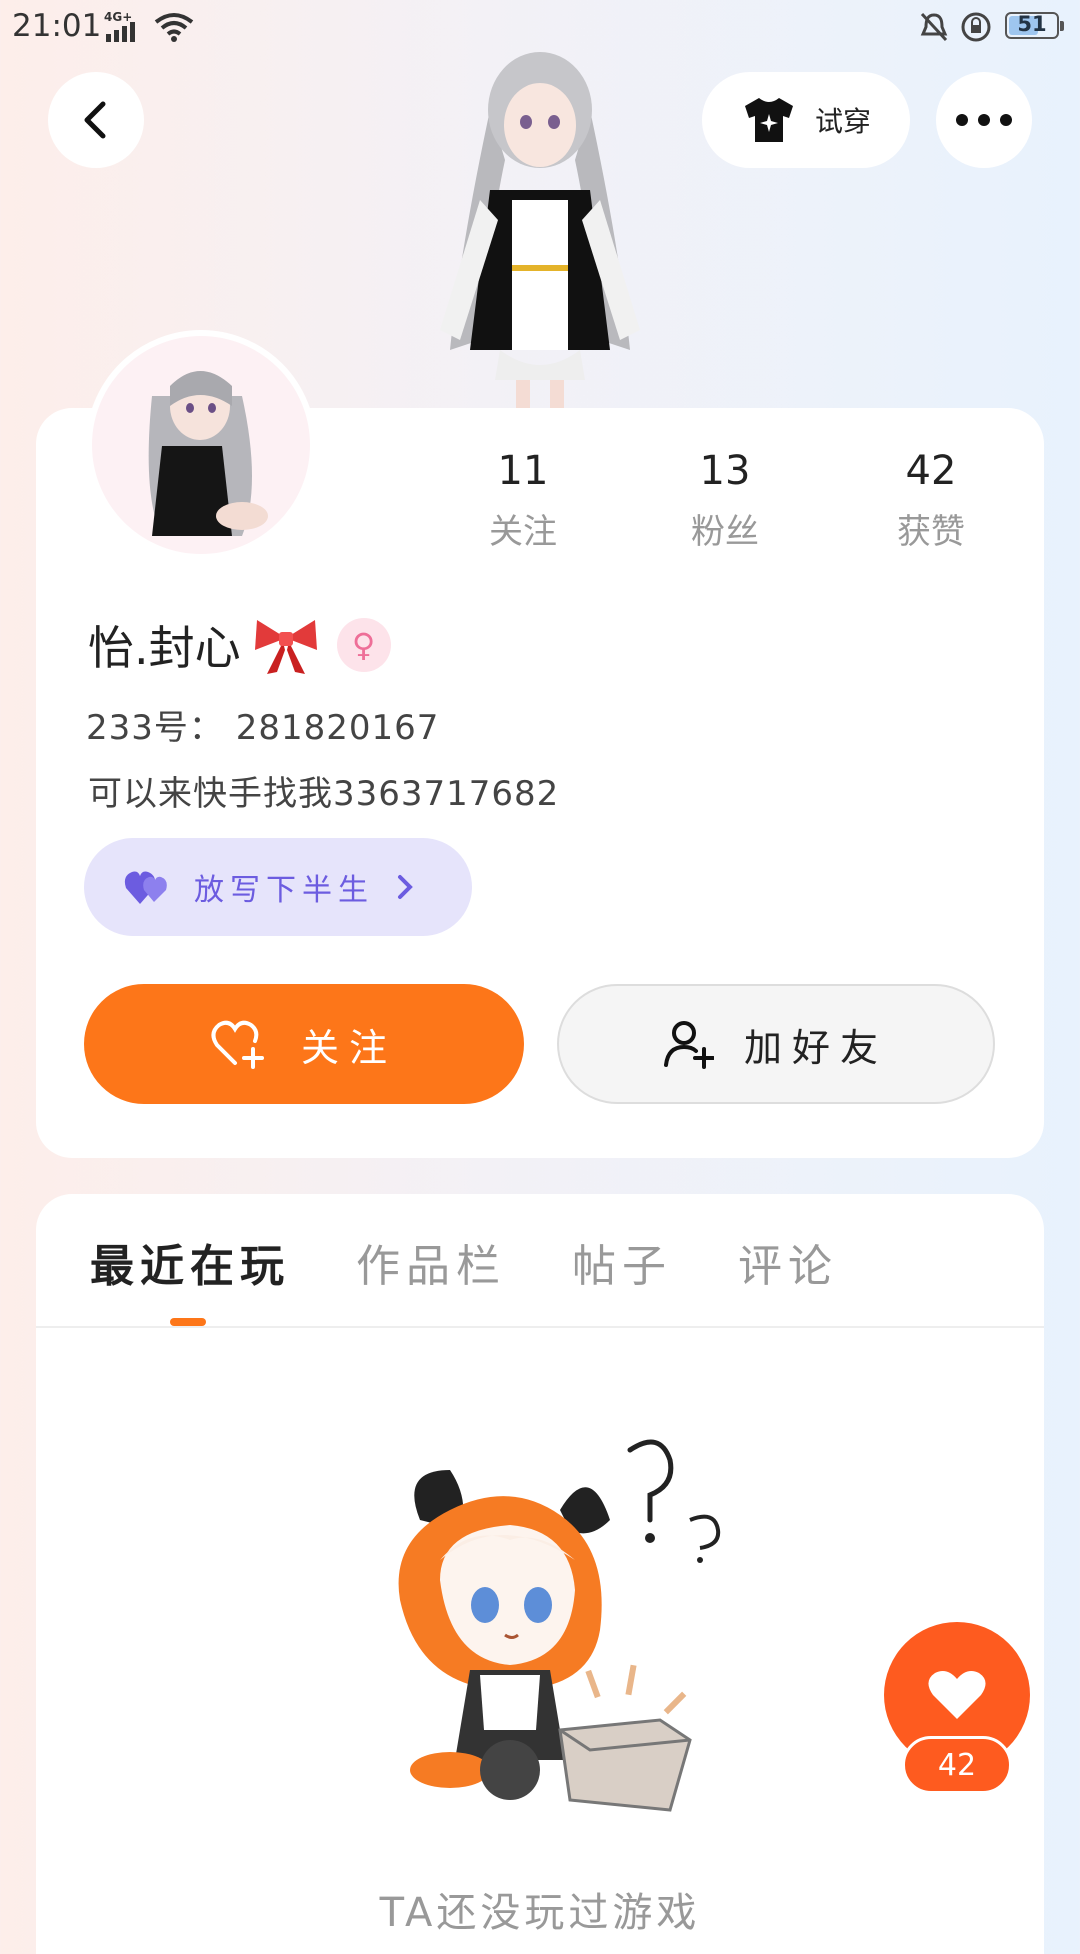  I want to click on wifi-icon, so click(174, 29).